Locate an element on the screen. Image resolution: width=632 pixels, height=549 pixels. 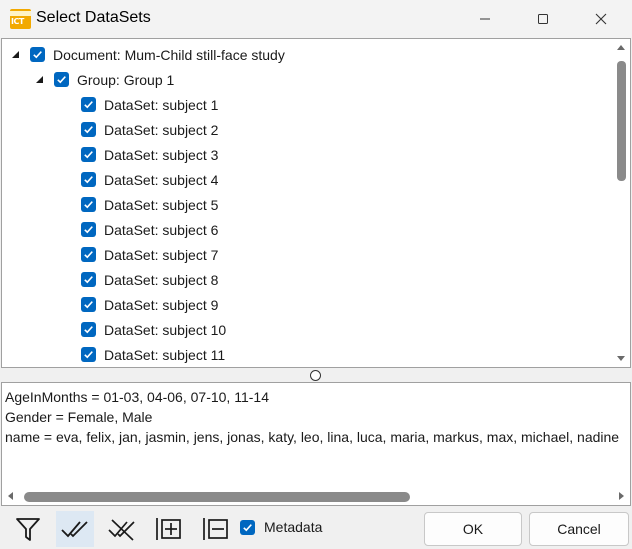
tree-node-dataset: DataSet: subject 2 is located at coordinates (149, 129).